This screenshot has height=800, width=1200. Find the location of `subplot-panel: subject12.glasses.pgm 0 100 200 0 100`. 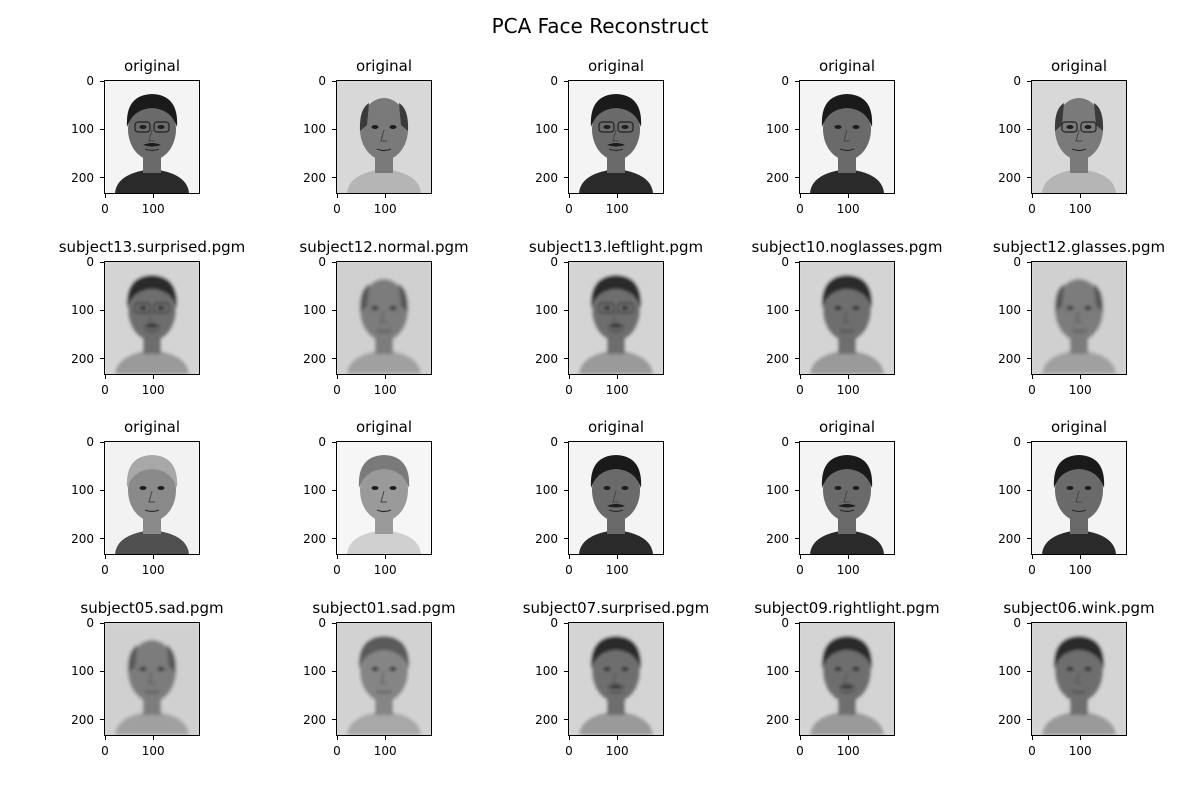

subplot-panel: subject12.glasses.pgm 0 100 200 0 100 is located at coordinates (1079, 317).